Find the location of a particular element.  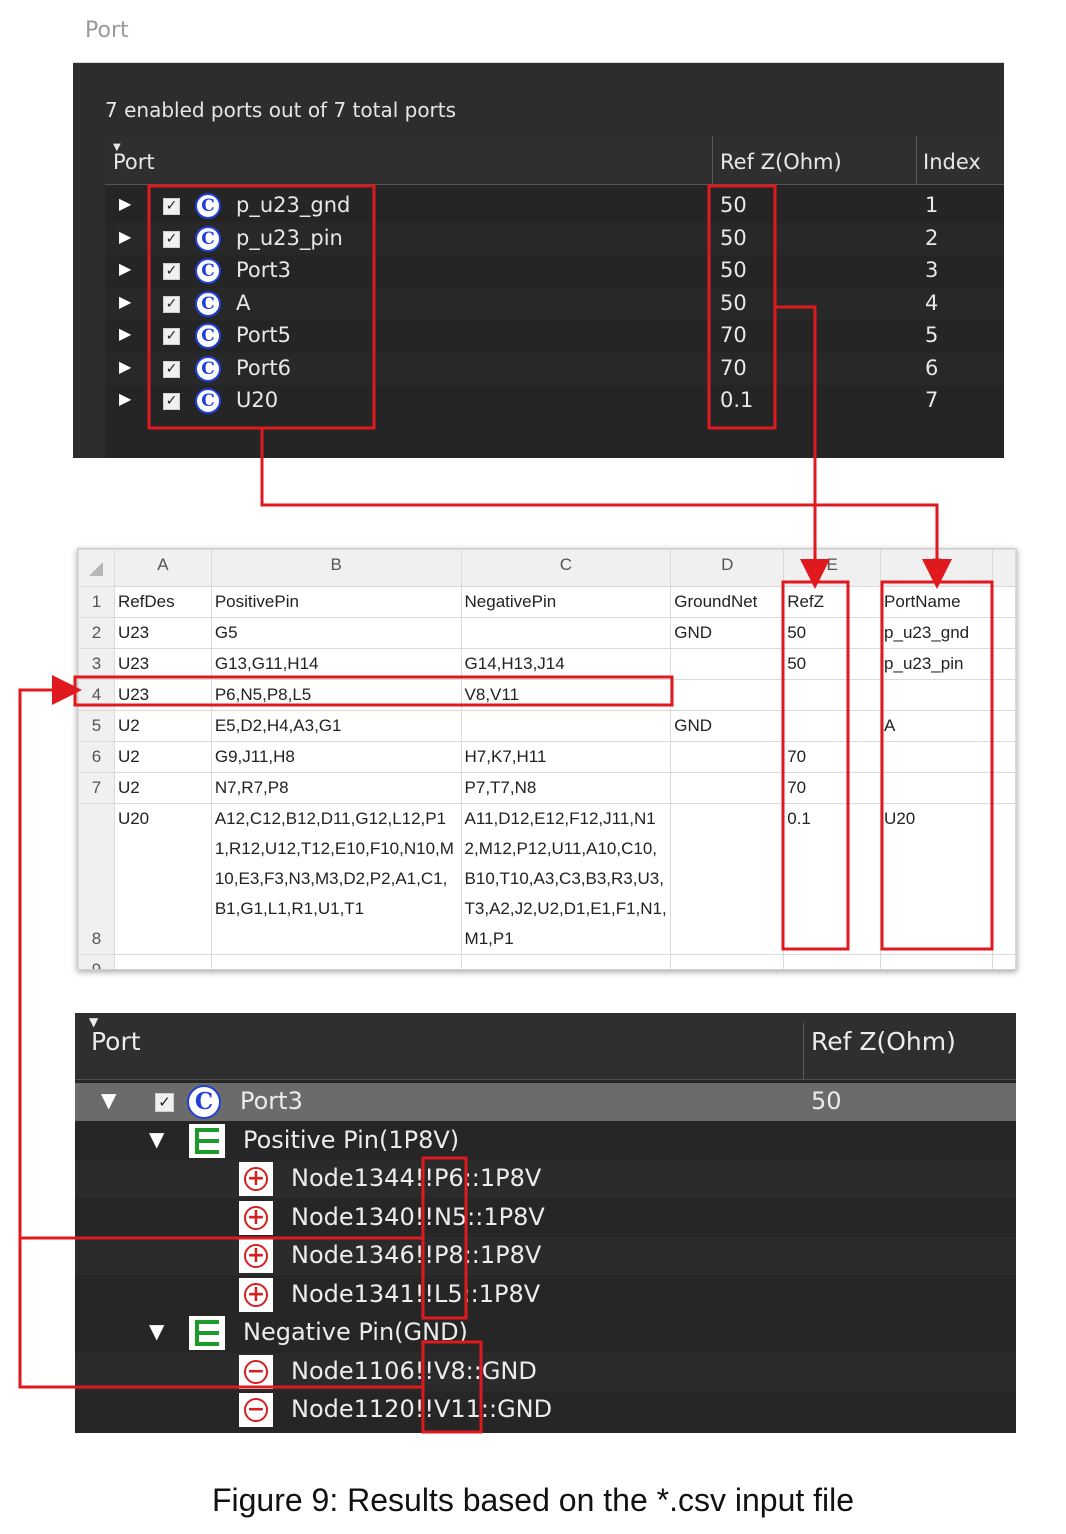

sheet-cell: NegativePin is located at coordinates (566, 602).